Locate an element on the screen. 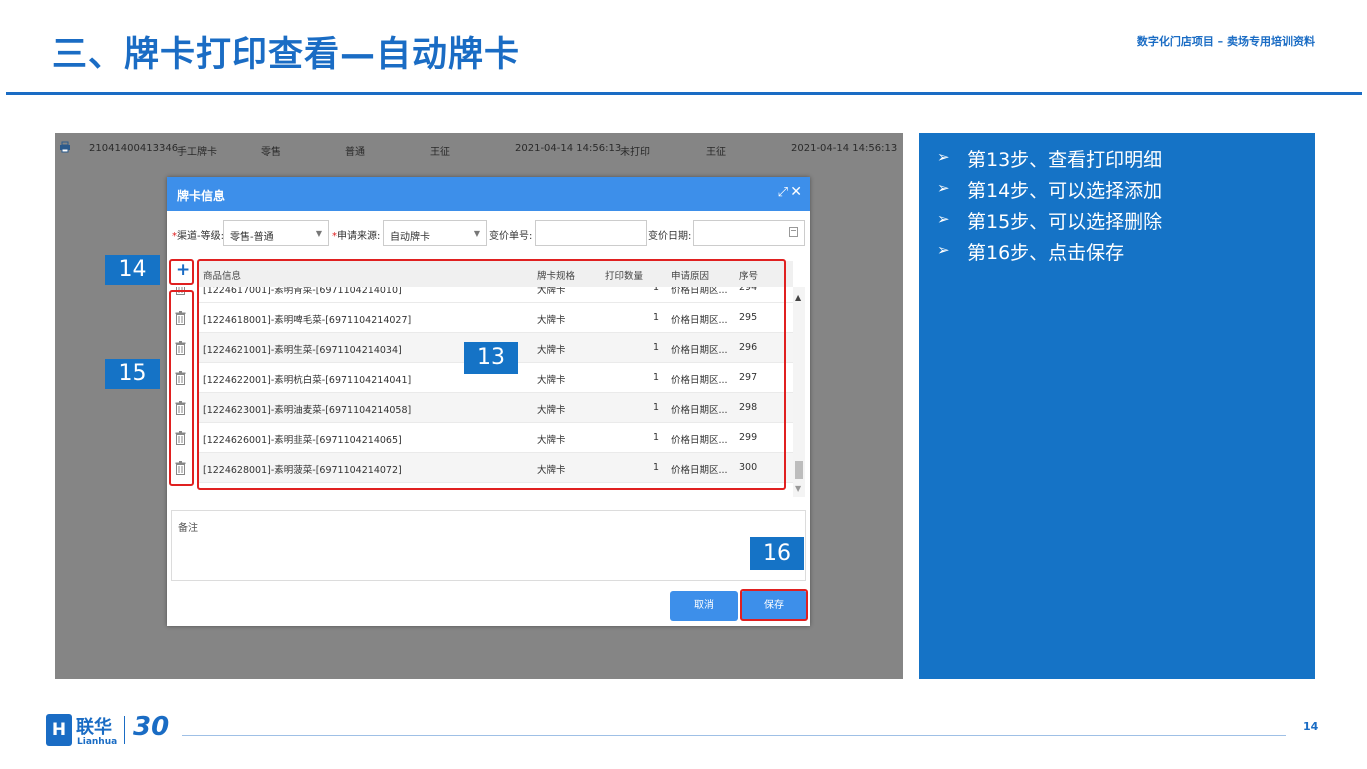 The width and height of the screenshot is (1367, 769). printer-icon is located at coordinates (65, 147).